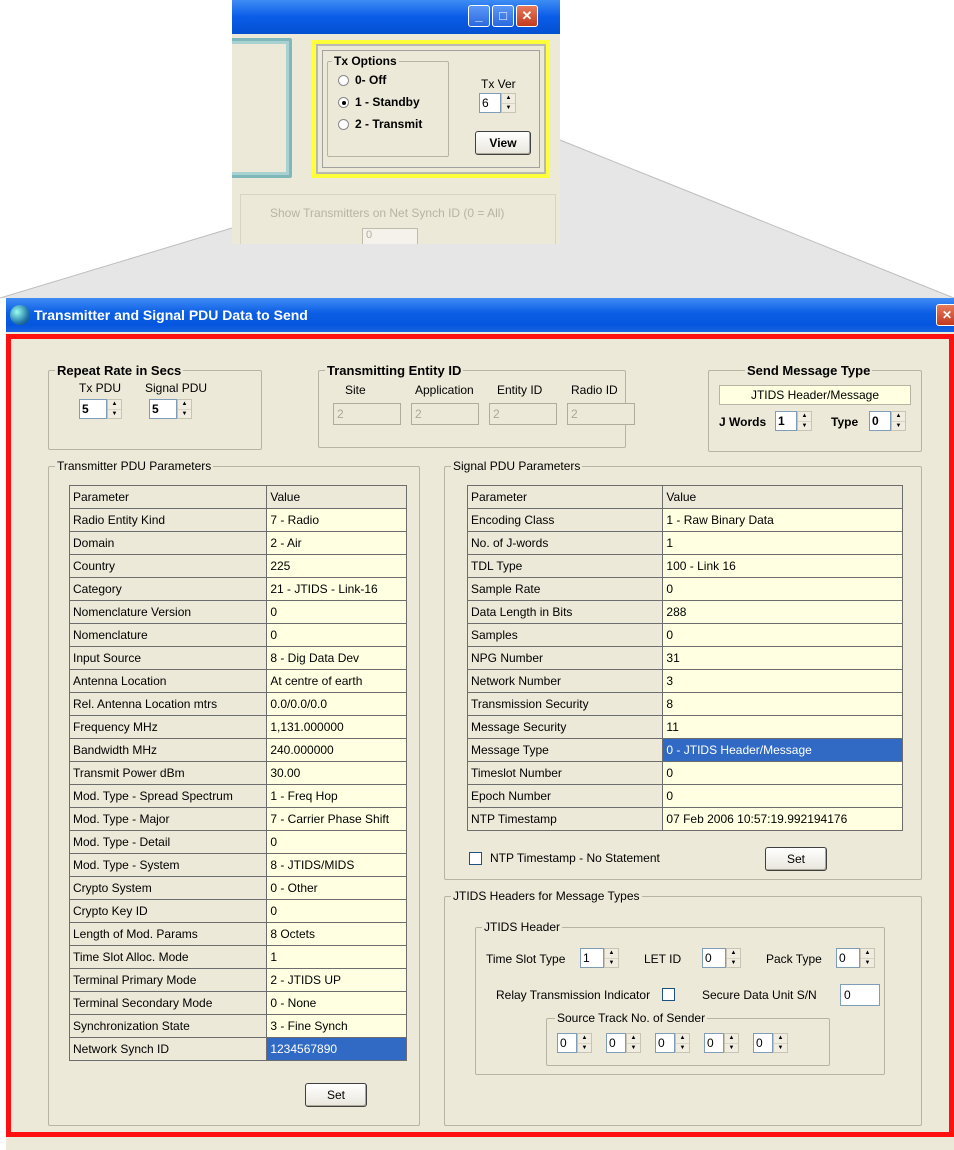 This screenshot has width=954, height=1150. I want to click on table-row: Domain 2 - Air, so click(237, 543).